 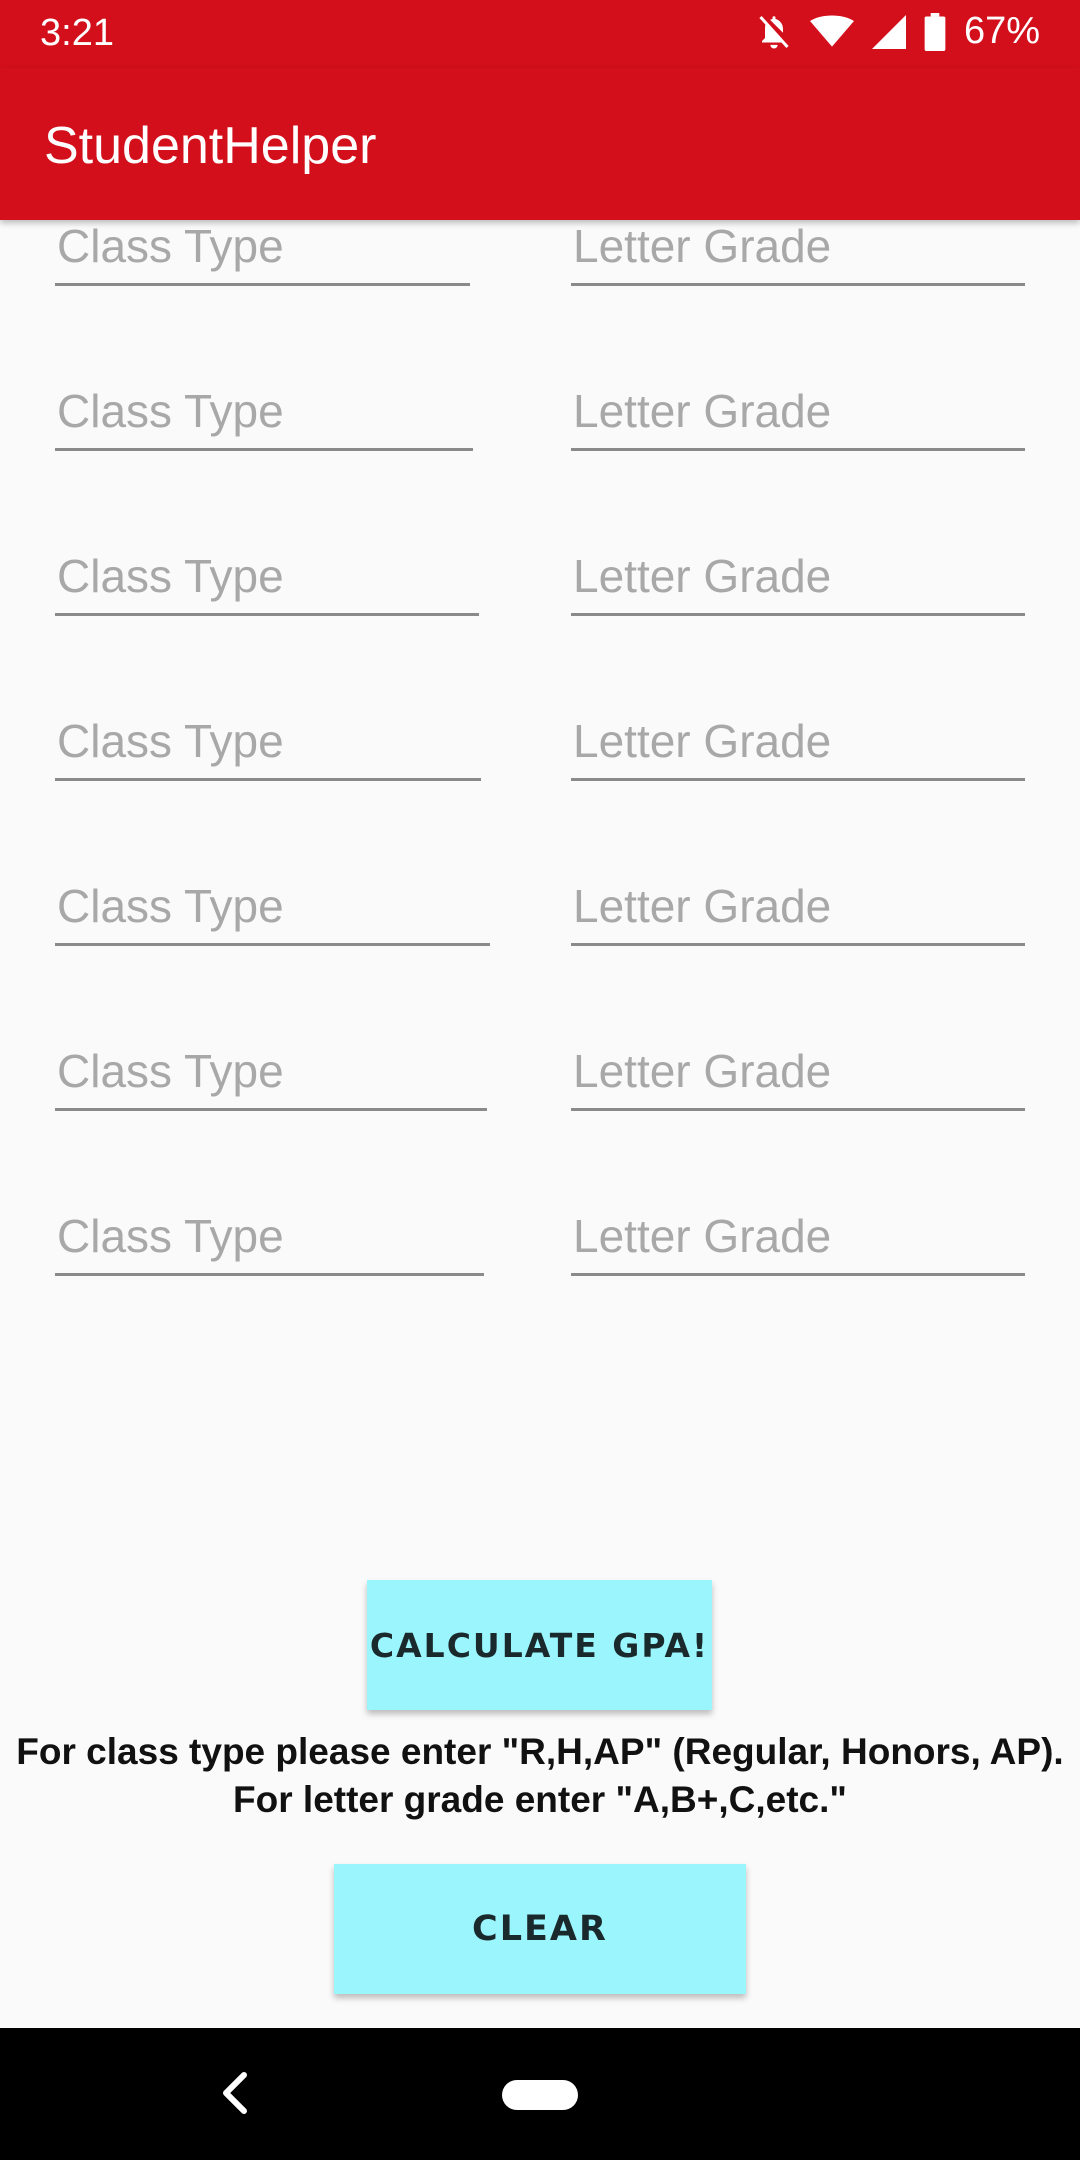 What do you see at coordinates (271, 1078) in the screenshot?
I see `class-type-input-6: Class Type` at bounding box center [271, 1078].